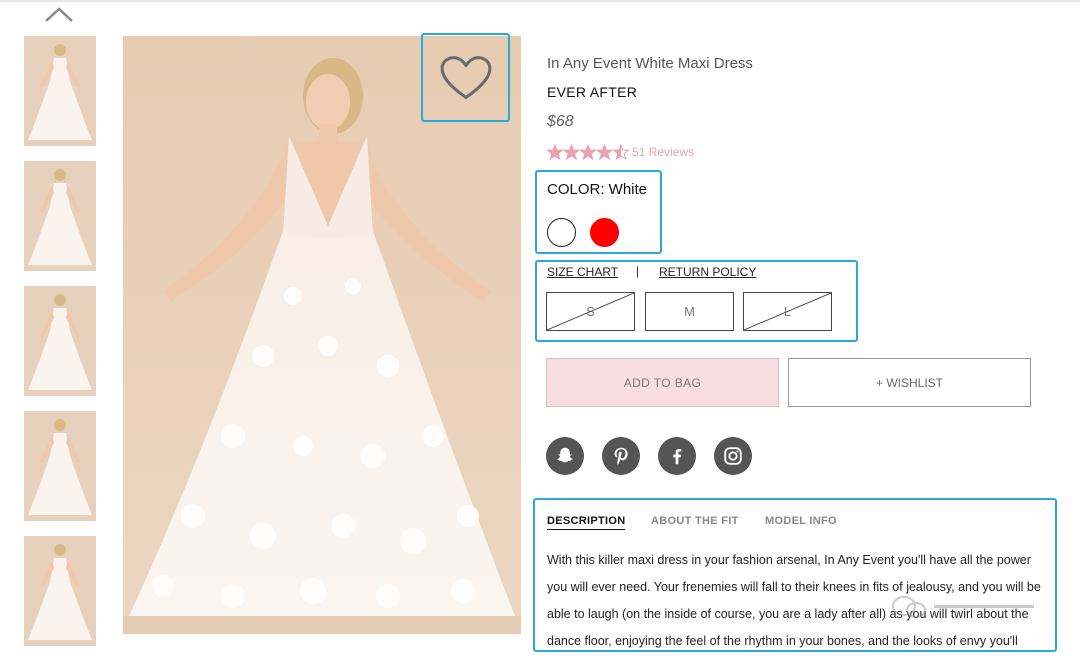 The width and height of the screenshot is (1080, 656). I want to click on instagram-icon, so click(733, 456).